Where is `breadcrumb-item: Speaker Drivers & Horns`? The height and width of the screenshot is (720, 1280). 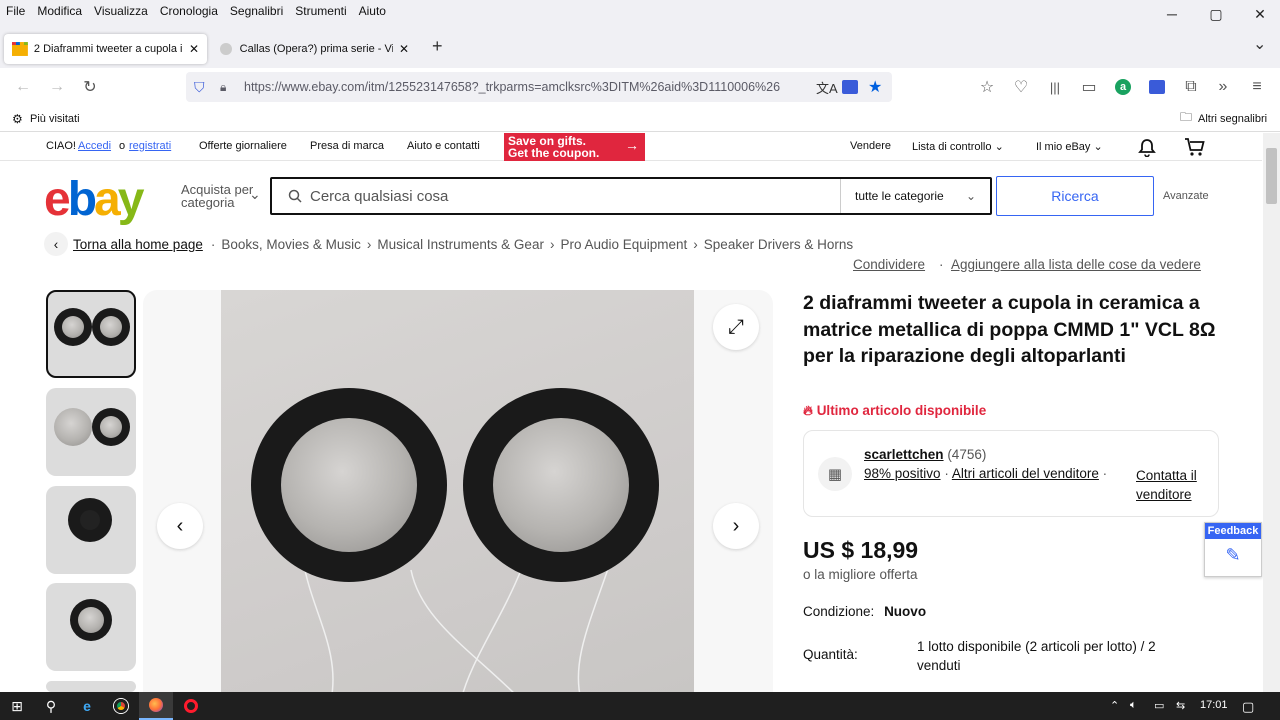
breadcrumb-item: Speaker Drivers & Horns is located at coordinates (778, 244).